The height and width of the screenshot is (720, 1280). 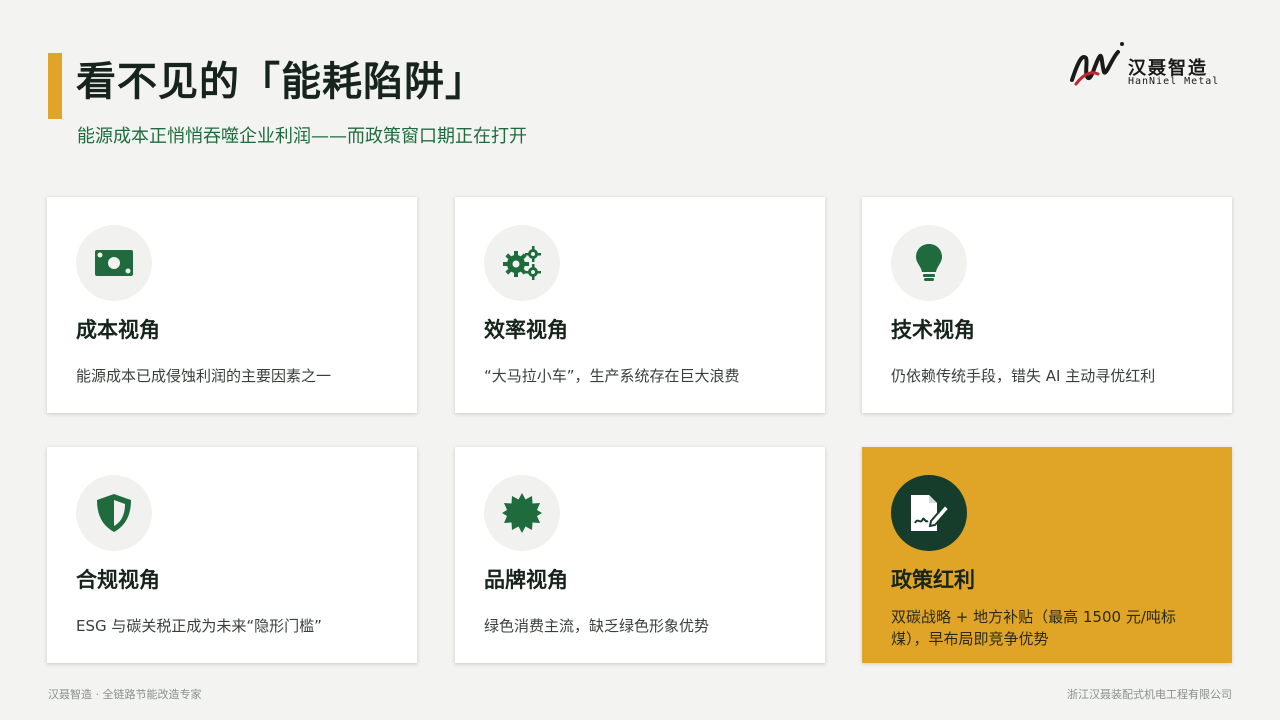 I want to click on footer-right: 浙江汉聂装配式机电工程有限公司, so click(x=1149, y=694).